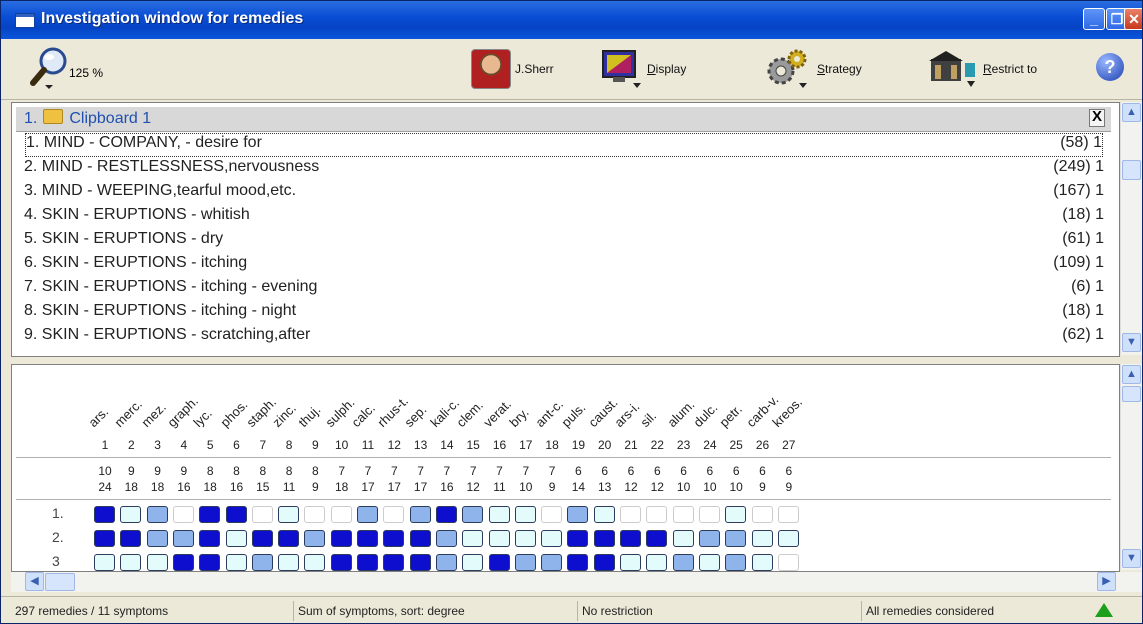 This screenshot has width=1143, height=624. What do you see at coordinates (564, 265) in the screenshot?
I see `symptom-row: 6. SKIN - ERUPTIONS - itching (109) 1` at bounding box center [564, 265].